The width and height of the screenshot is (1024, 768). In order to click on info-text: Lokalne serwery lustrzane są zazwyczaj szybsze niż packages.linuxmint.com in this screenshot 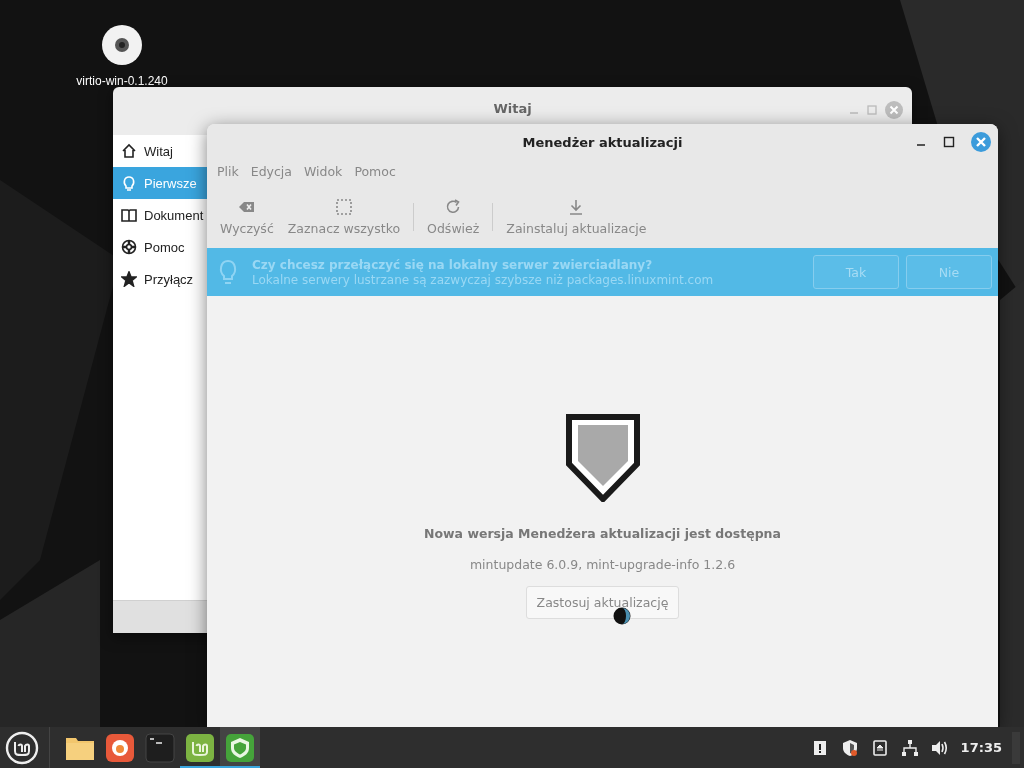, I will do `click(483, 279)`.